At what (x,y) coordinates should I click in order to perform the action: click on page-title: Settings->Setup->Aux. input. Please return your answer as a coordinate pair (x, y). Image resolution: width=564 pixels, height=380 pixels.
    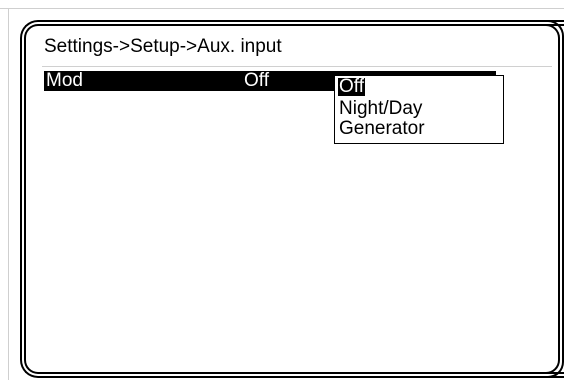
    Looking at the image, I should click on (163, 46).